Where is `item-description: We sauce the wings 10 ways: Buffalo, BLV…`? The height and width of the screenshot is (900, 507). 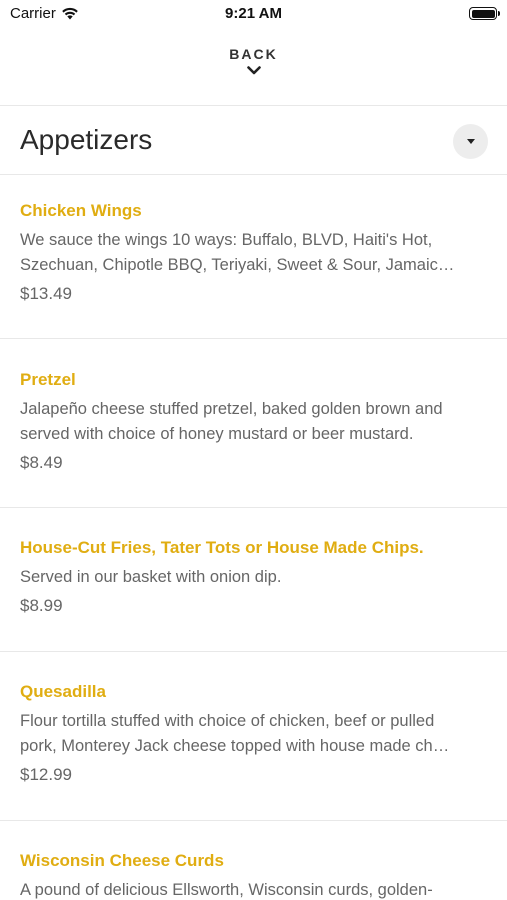 item-description: We sauce the wings 10 ways: Buffalo, BLV… is located at coordinates (253, 253).